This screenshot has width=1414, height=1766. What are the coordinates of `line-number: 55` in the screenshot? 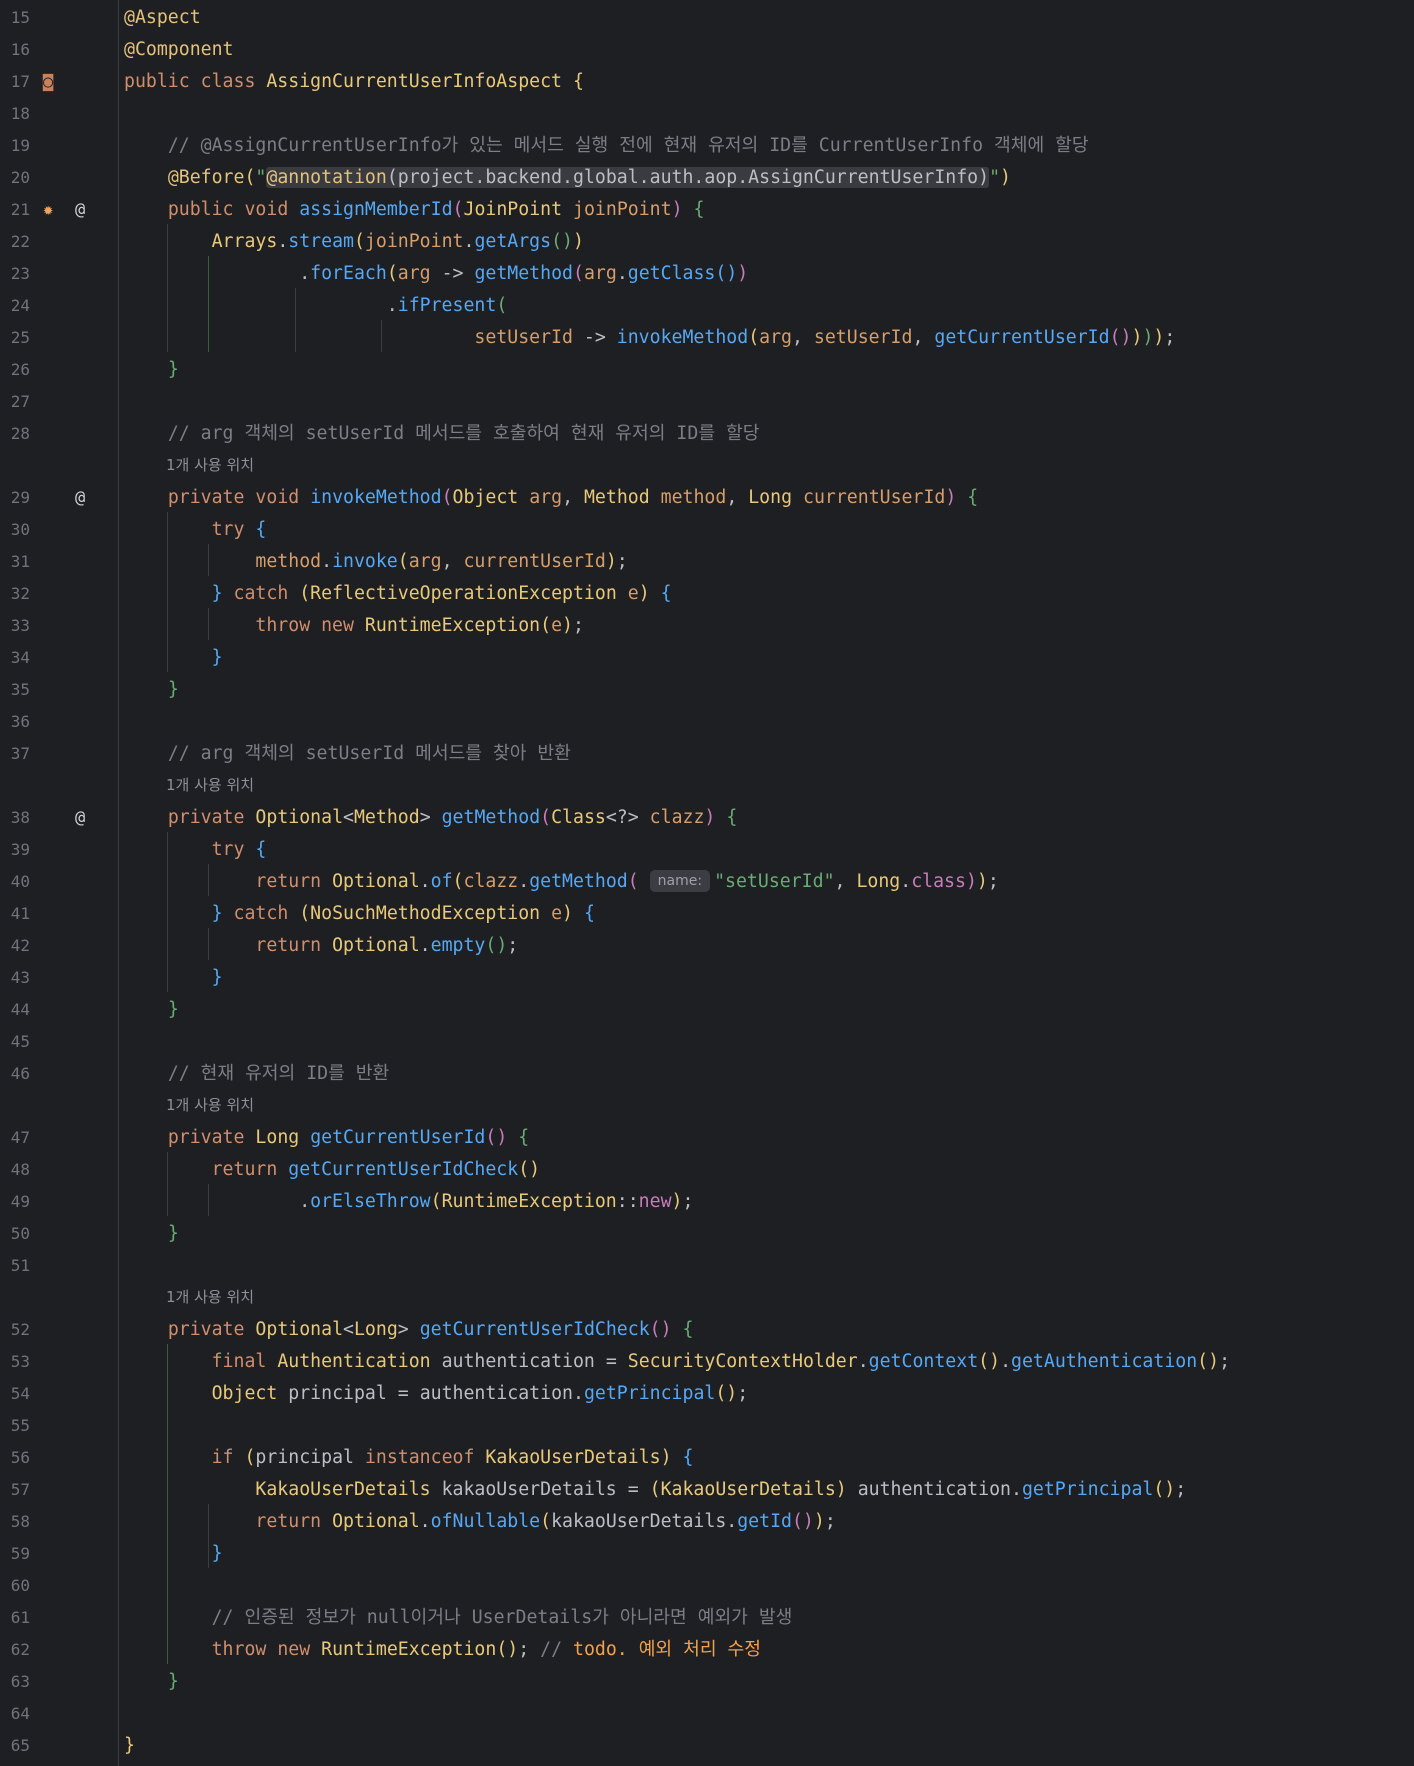 It's located at (20, 1425).